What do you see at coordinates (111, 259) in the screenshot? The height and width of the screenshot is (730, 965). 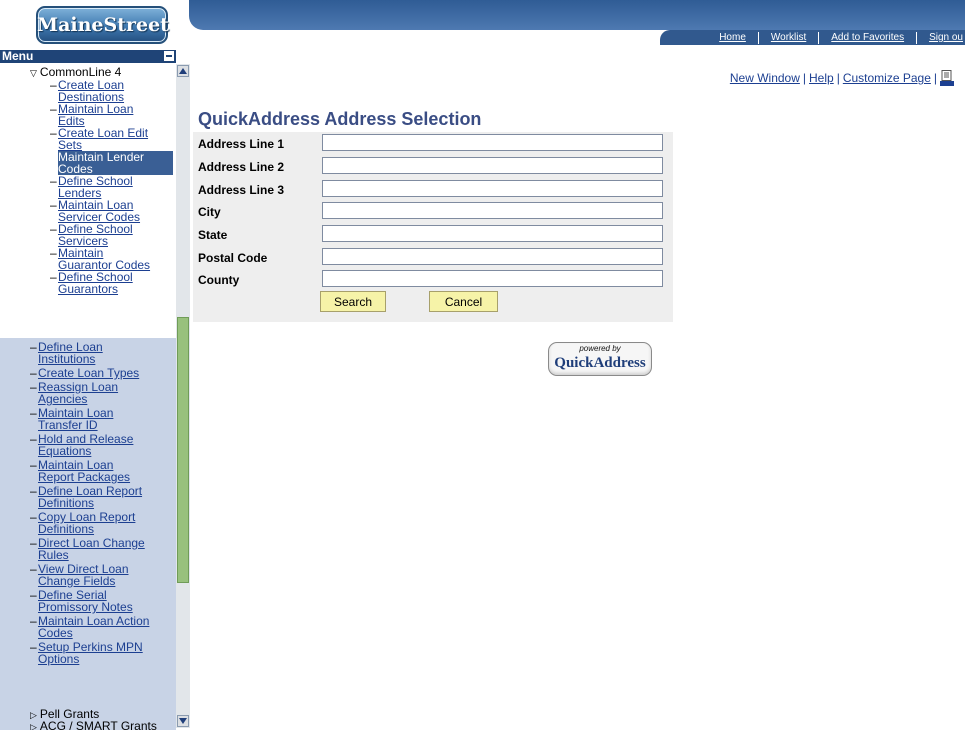 I see `menu-item: – Maintain Guarantor Codes` at bounding box center [111, 259].